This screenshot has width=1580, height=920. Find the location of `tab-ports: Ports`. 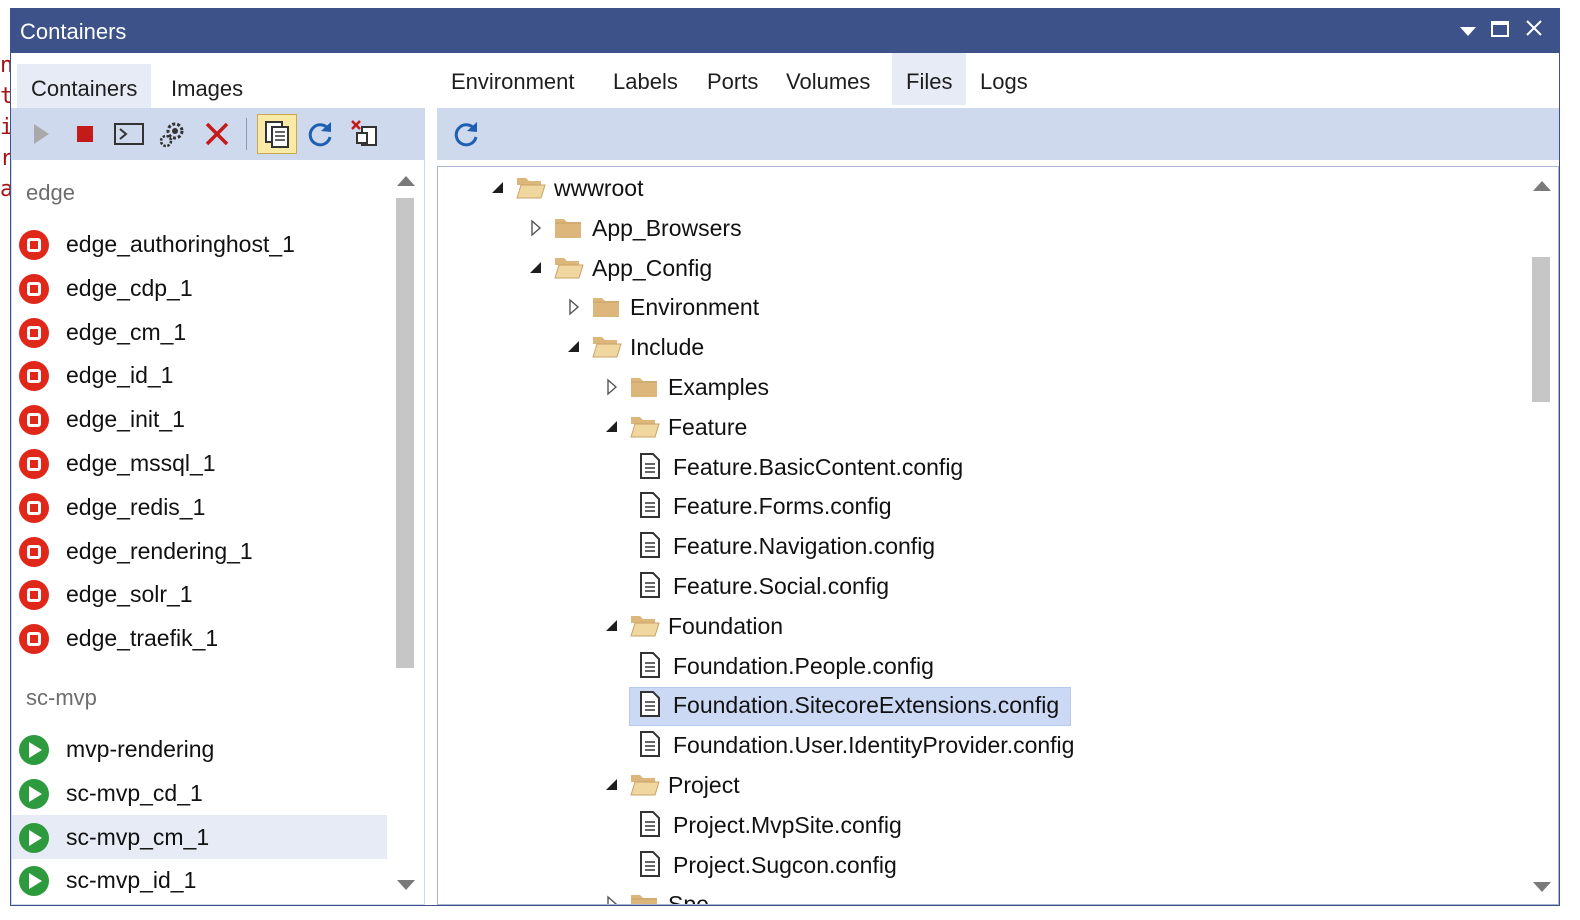

tab-ports: Ports is located at coordinates (732, 79).